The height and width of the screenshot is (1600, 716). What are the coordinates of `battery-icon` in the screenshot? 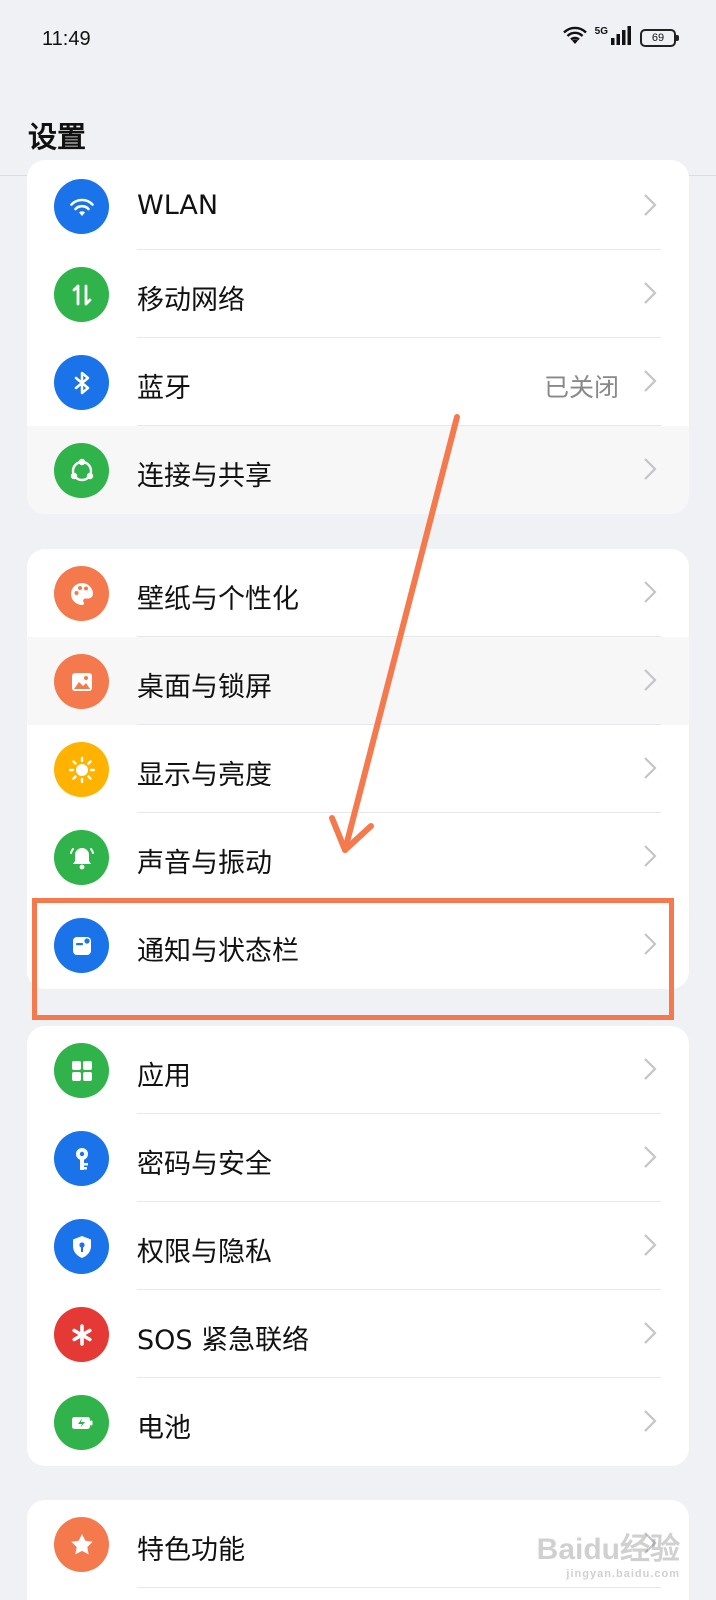 It's located at (81, 1422).